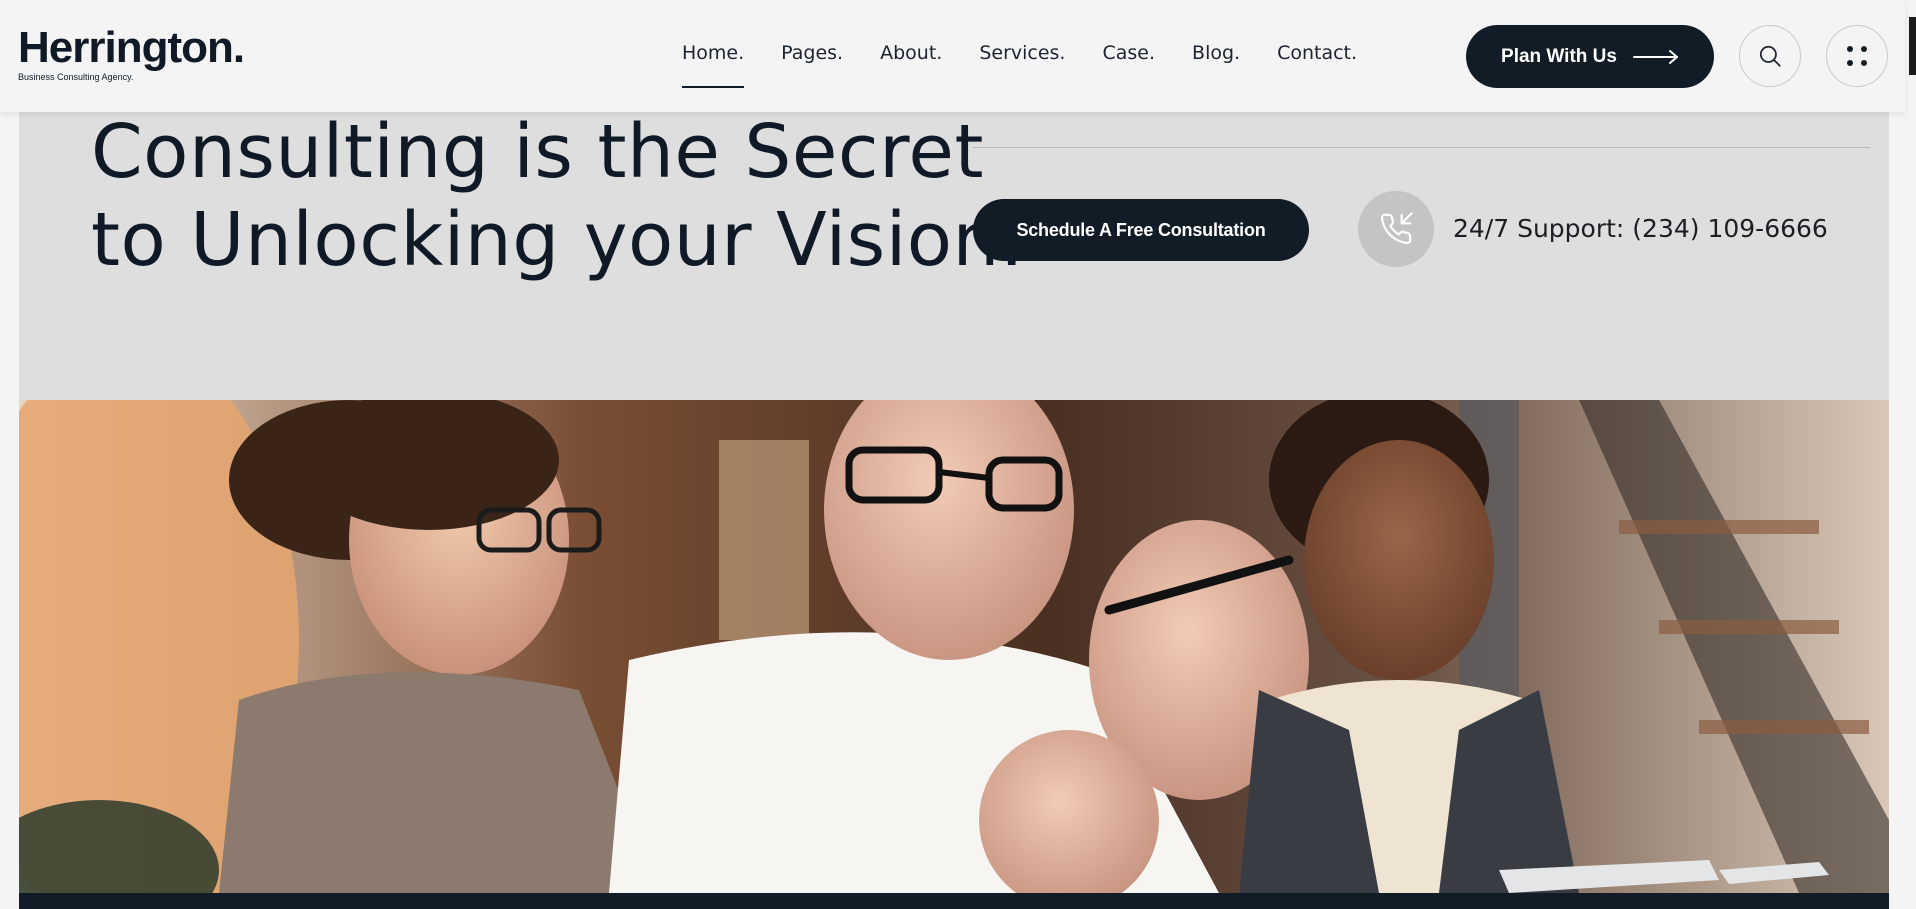 The image size is (1916, 909). I want to click on site-logo: Herrington. Business Consulting Agency., so click(131, 52).